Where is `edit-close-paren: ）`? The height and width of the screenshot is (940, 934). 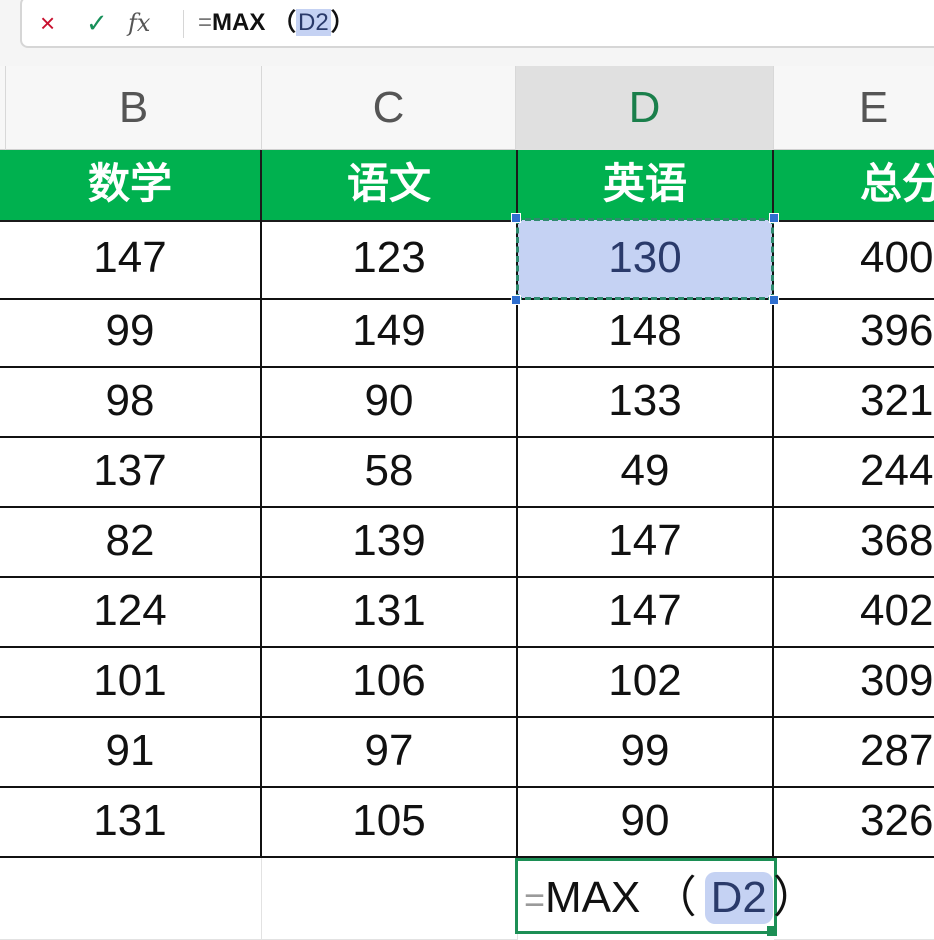
edit-close-paren: ） is located at coordinates (794, 897).